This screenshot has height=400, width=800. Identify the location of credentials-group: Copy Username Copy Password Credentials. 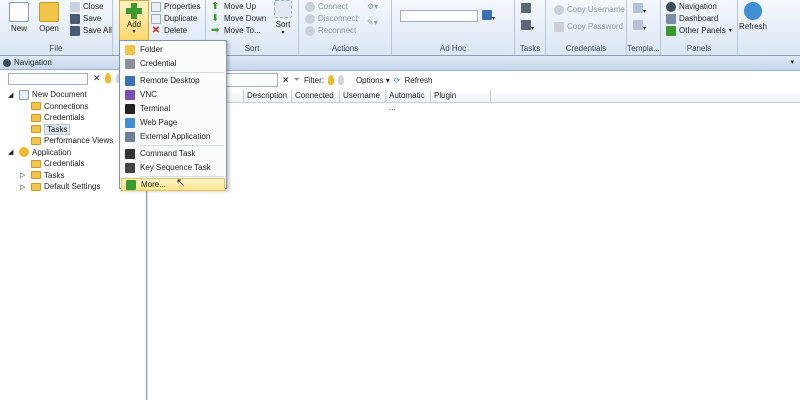
(586, 27).